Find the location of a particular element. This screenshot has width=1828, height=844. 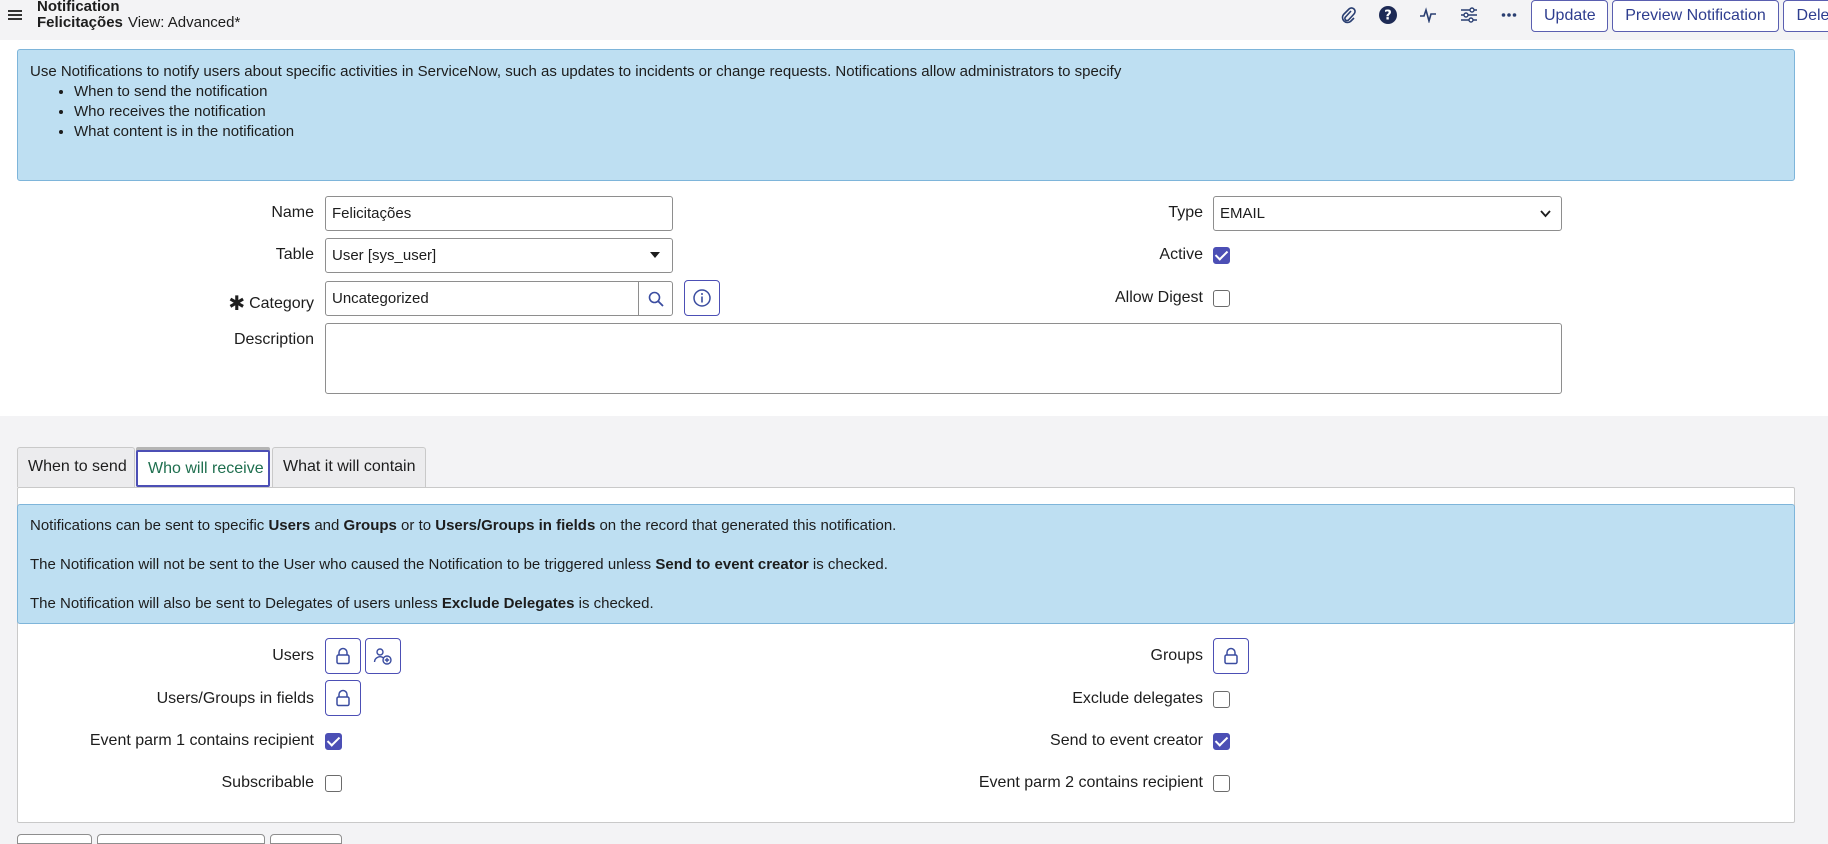

record-type: Notification is located at coordinates (78, 7).